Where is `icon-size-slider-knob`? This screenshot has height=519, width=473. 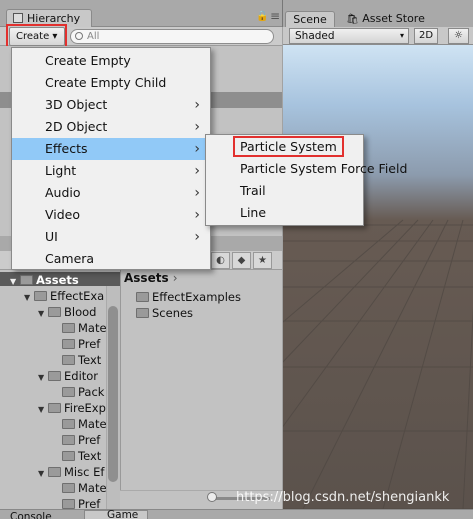 icon-size-slider-knob is located at coordinates (212, 497).